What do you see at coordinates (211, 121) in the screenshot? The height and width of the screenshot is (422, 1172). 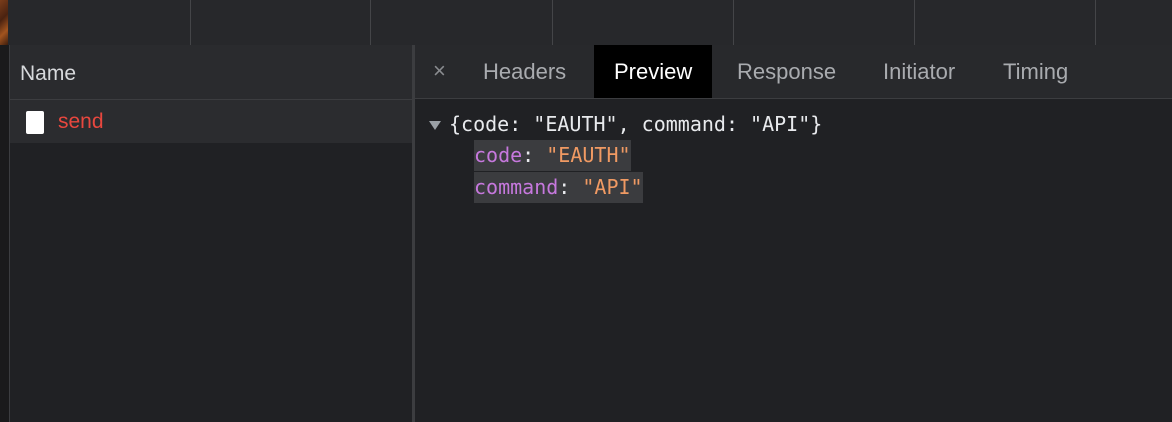 I see `request-row: send` at bounding box center [211, 121].